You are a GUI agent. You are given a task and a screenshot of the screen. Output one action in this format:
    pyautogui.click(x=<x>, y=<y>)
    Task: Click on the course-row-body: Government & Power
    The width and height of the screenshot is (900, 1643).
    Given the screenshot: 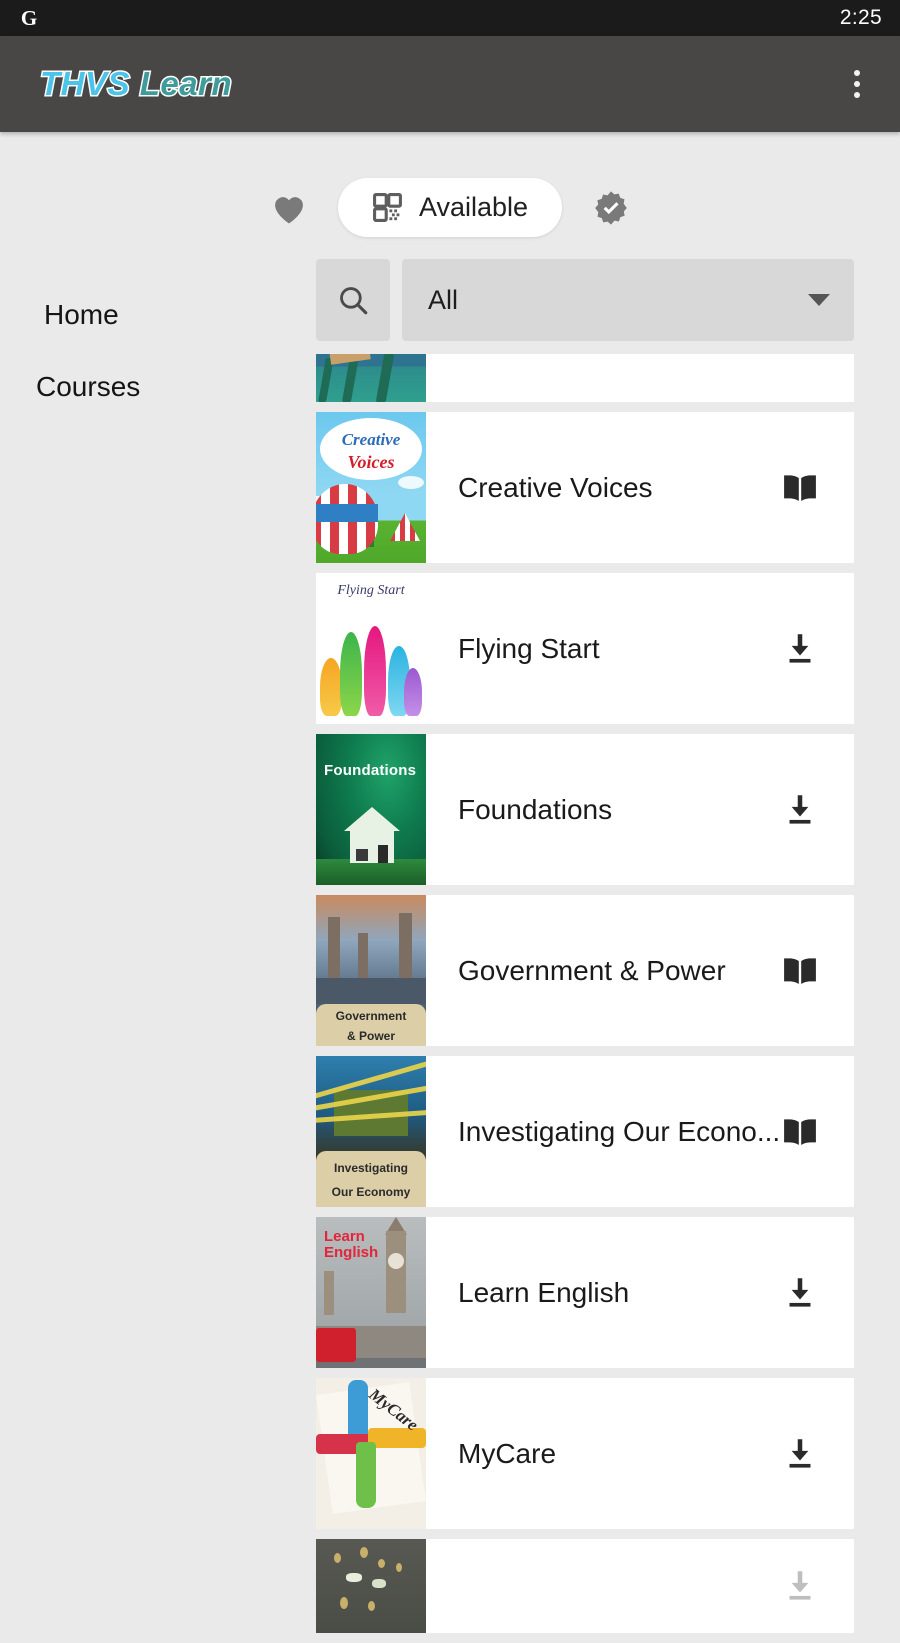 What is the action you would take?
    pyautogui.click(x=640, y=970)
    